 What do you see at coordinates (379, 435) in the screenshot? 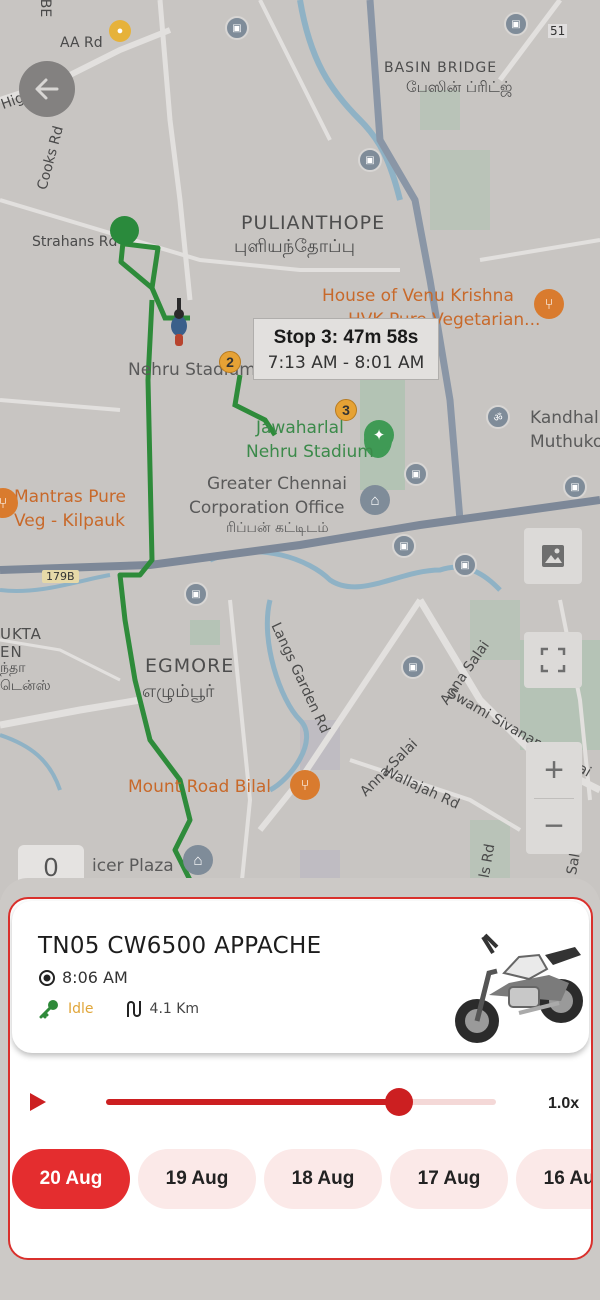
I see `stadium-pin-icon: ✦` at bounding box center [379, 435].